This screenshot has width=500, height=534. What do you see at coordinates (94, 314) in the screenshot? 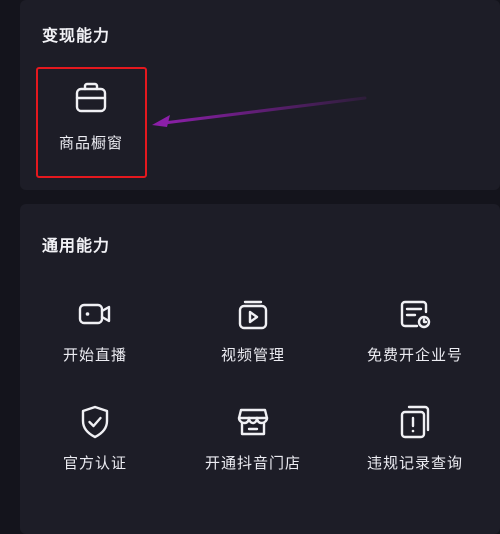
I see `live-camera-icon` at bounding box center [94, 314].